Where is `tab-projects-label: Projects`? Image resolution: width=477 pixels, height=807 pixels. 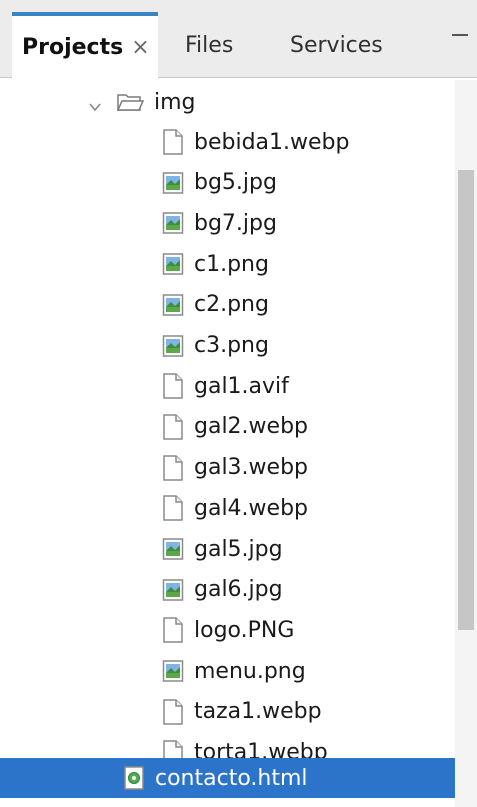 tab-projects-label: Projects is located at coordinates (73, 47).